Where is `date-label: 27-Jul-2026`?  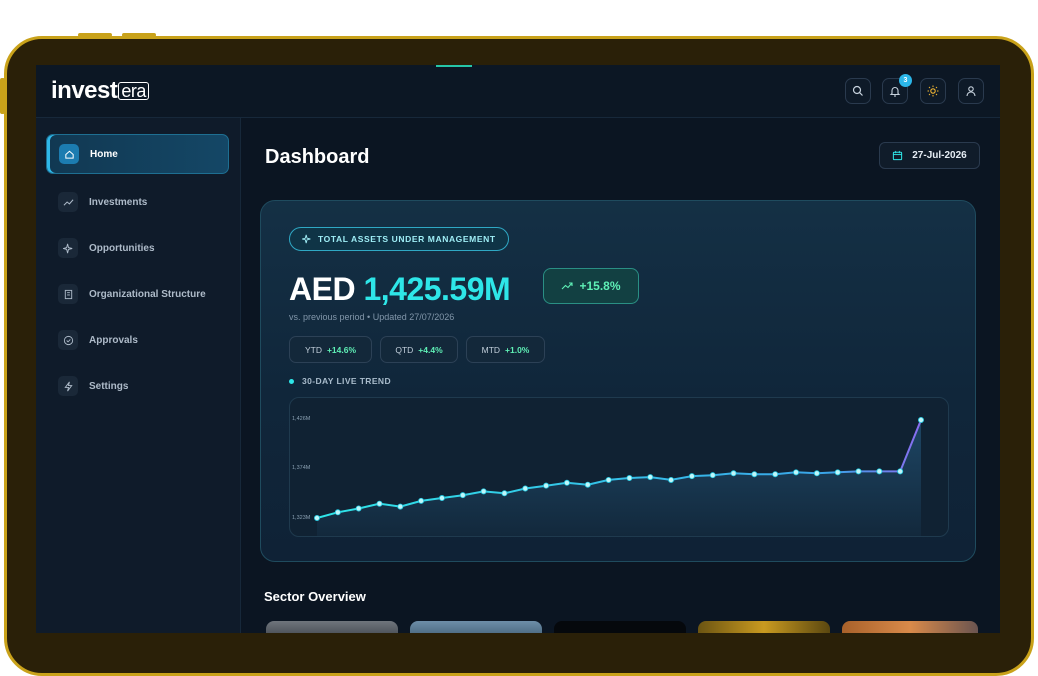
date-label: 27-Jul-2026 is located at coordinates (939, 155).